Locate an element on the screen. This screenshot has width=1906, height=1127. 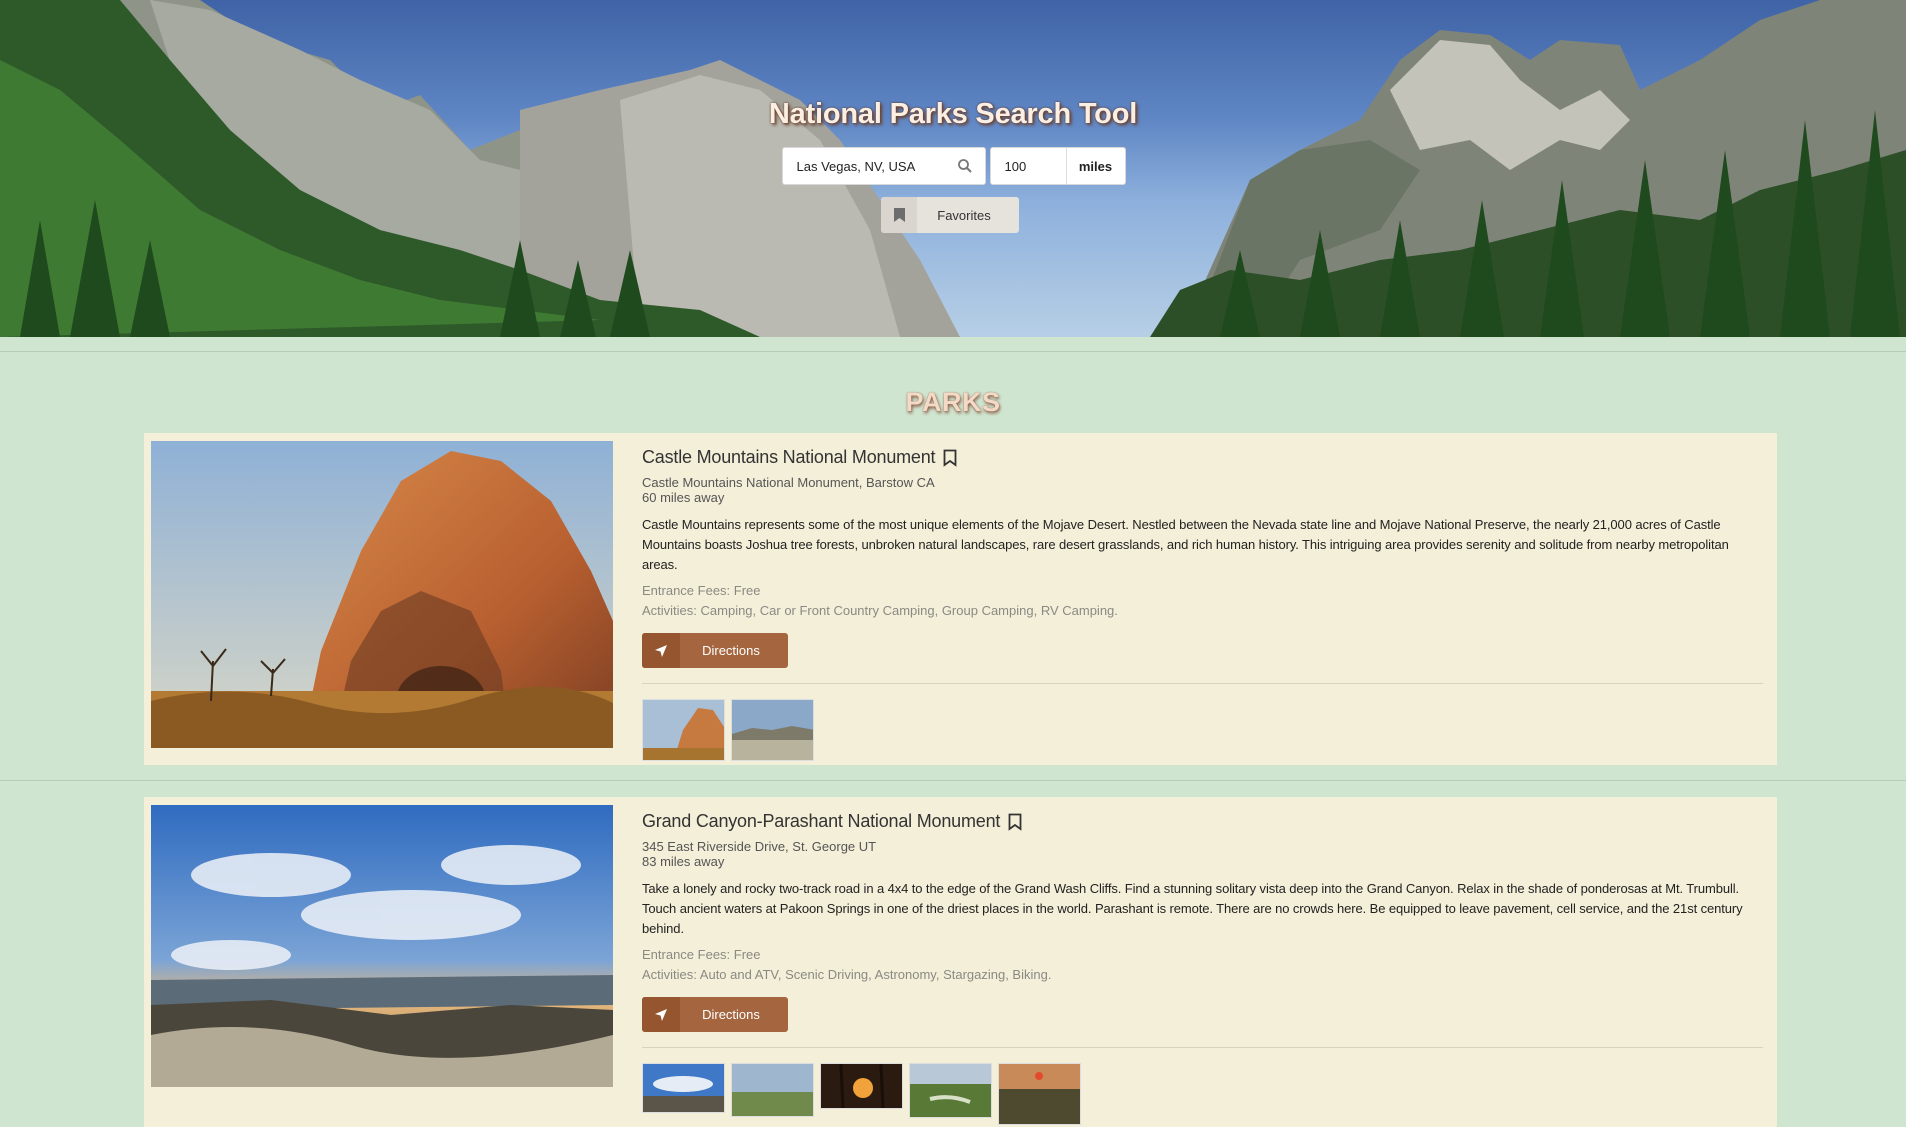
distance-group: miles is located at coordinates (1057, 166).